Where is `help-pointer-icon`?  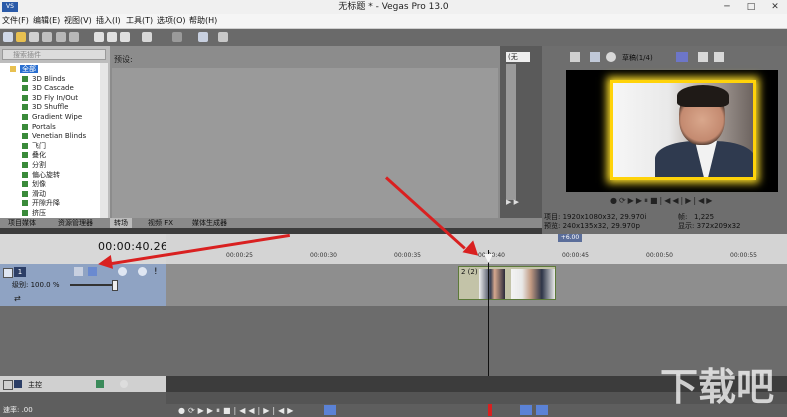
help-pointer-icon is located at coordinates (223, 37).